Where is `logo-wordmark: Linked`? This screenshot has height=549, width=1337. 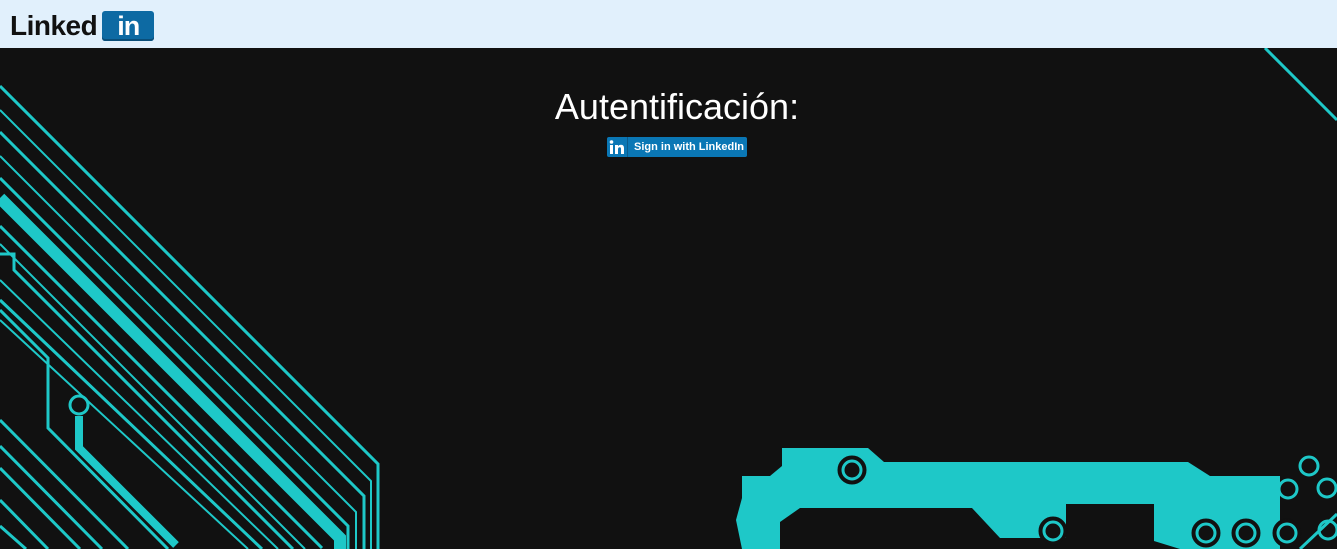 logo-wordmark: Linked is located at coordinates (54, 25).